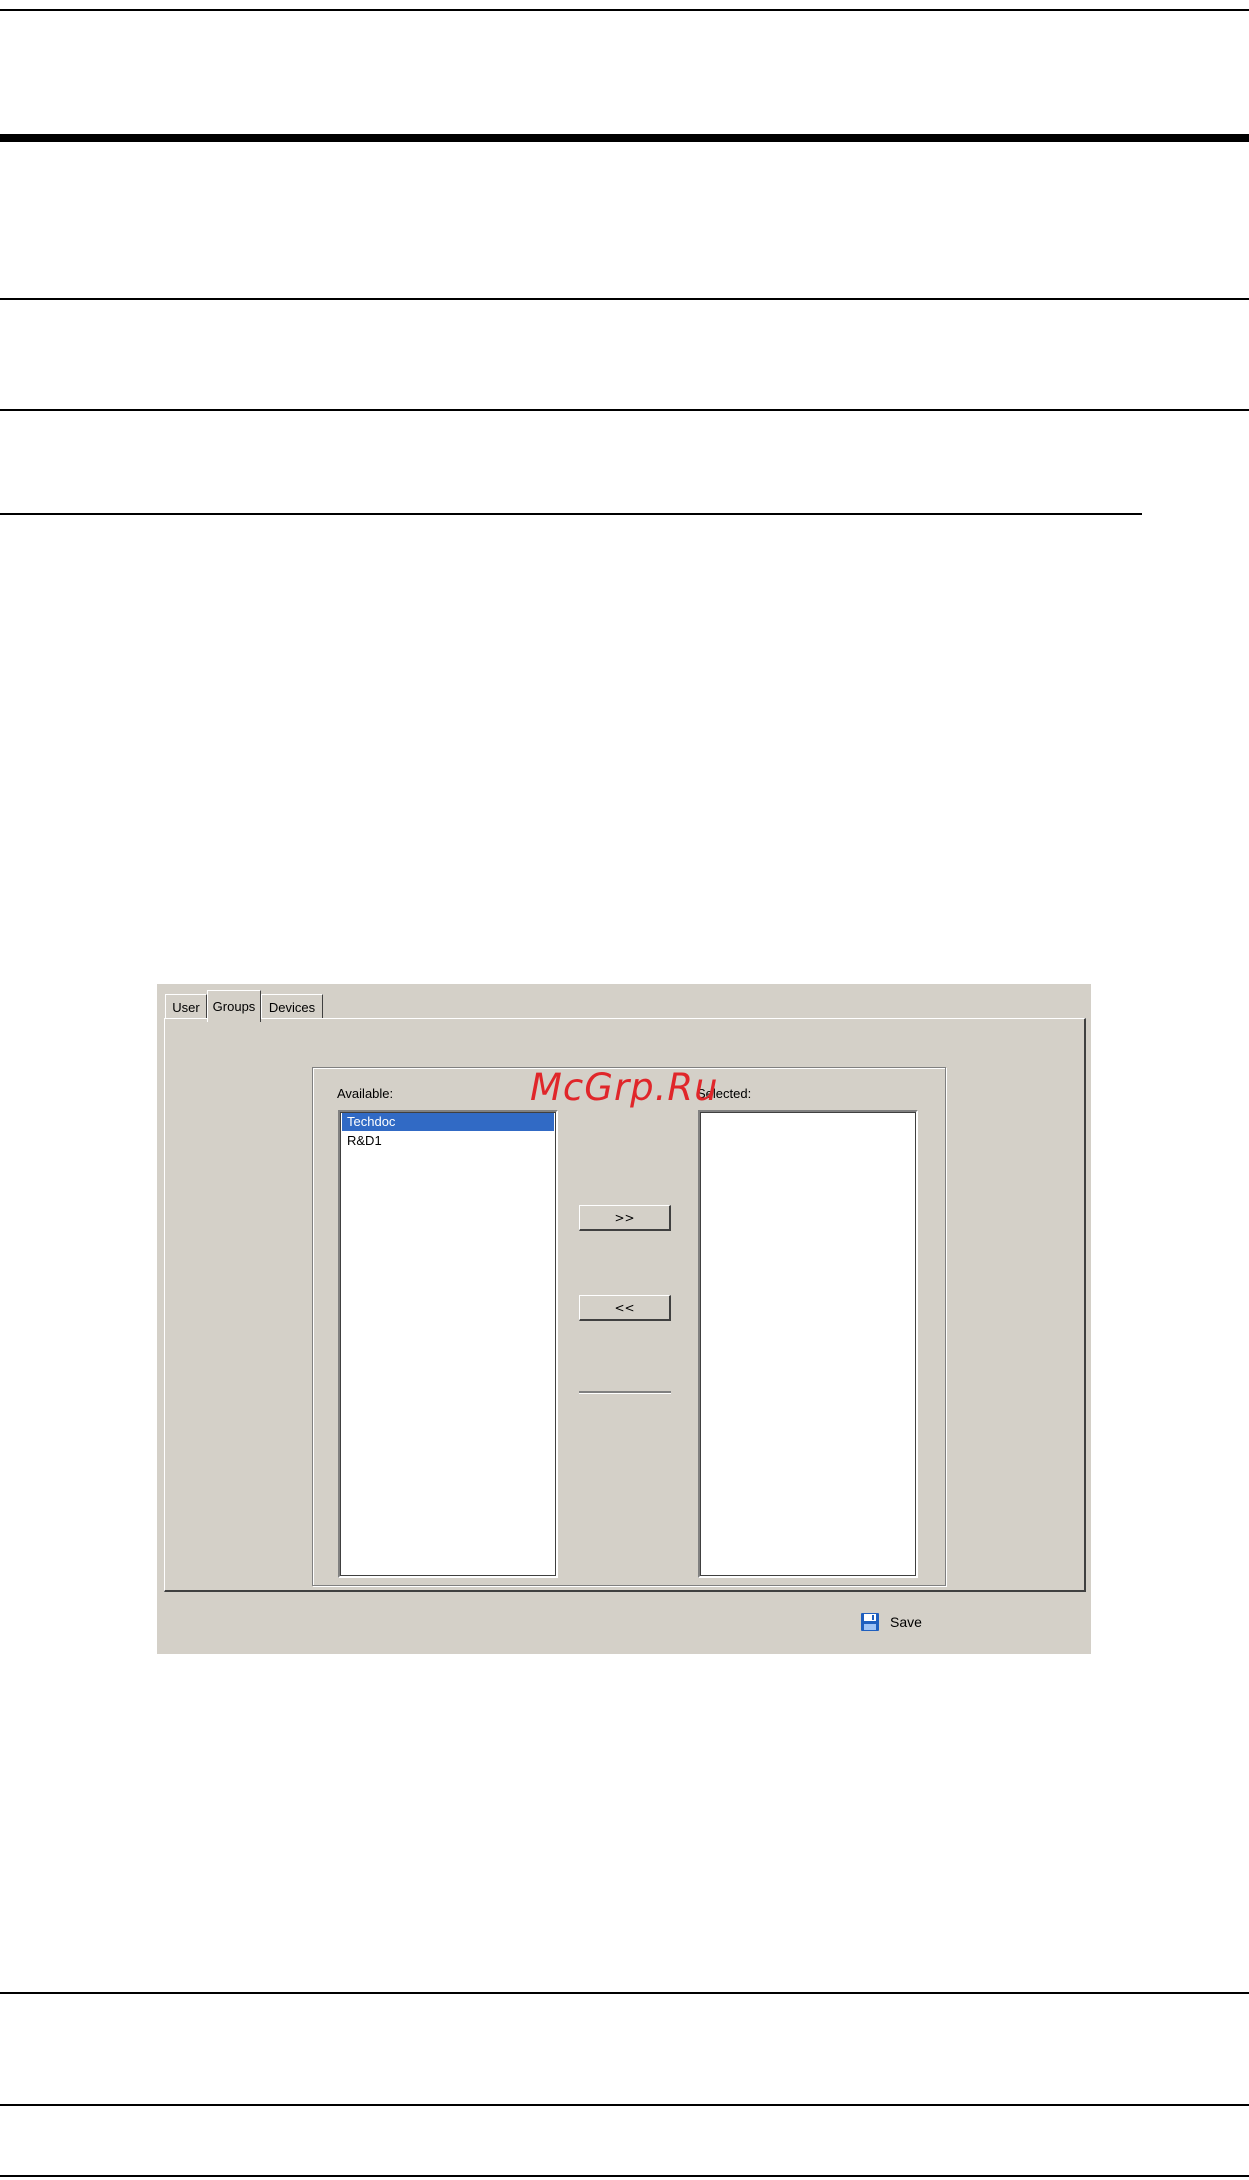 This screenshot has width=1249, height=2180. What do you see at coordinates (234, 1006) in the screenshot?
I see `tab-groups: Groups` at bounding box center [234, 1006].